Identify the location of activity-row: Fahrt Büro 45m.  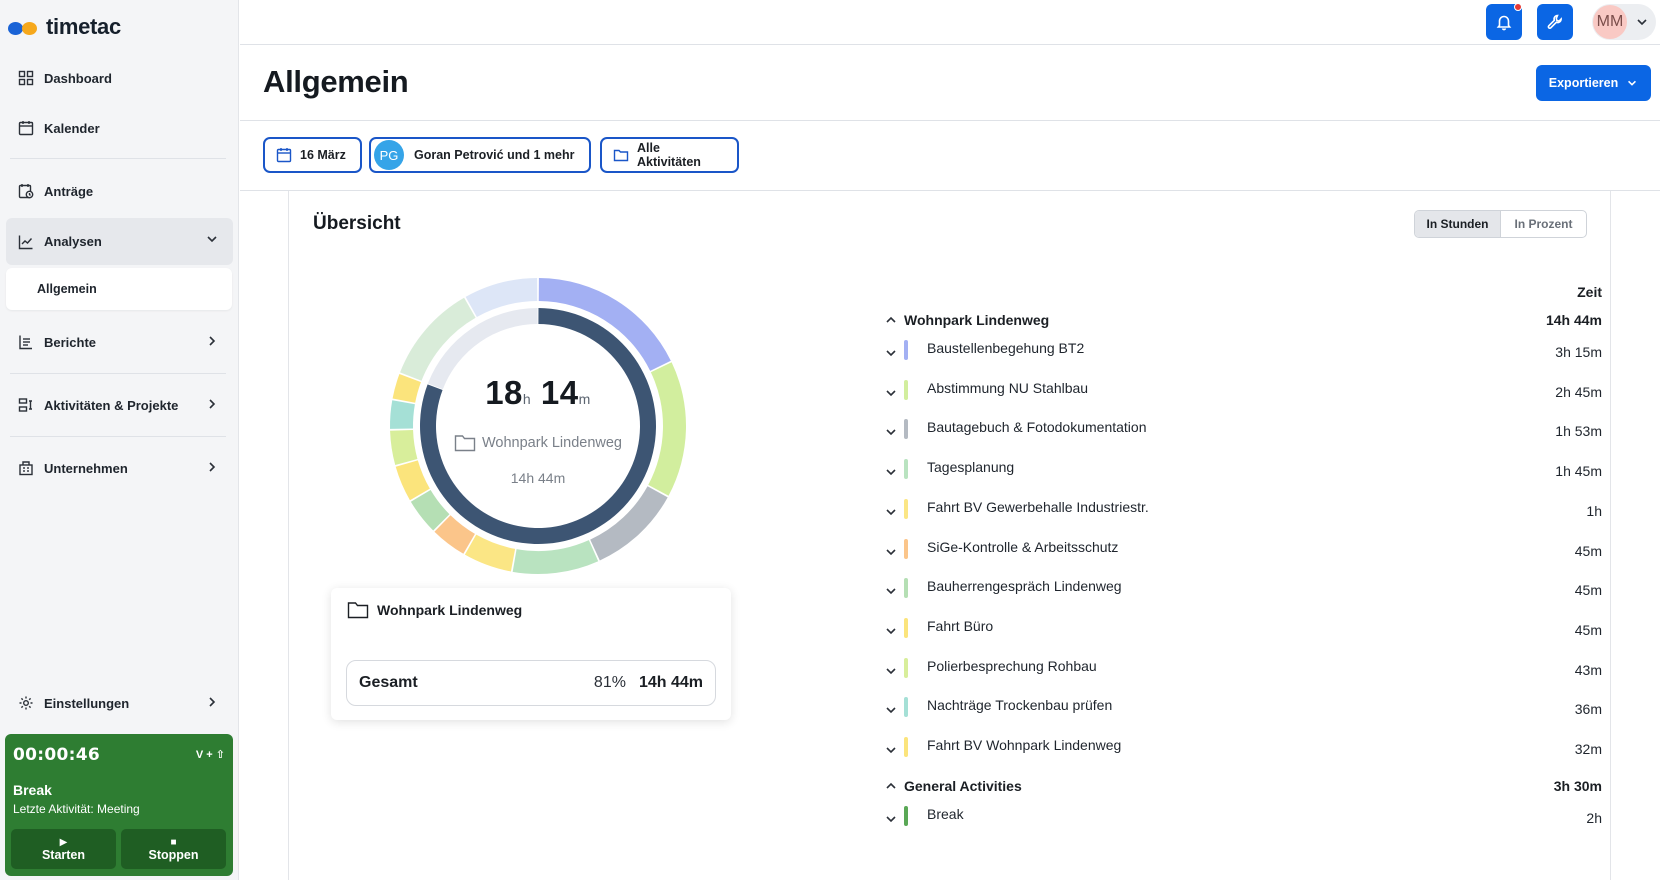
(1243, 629).